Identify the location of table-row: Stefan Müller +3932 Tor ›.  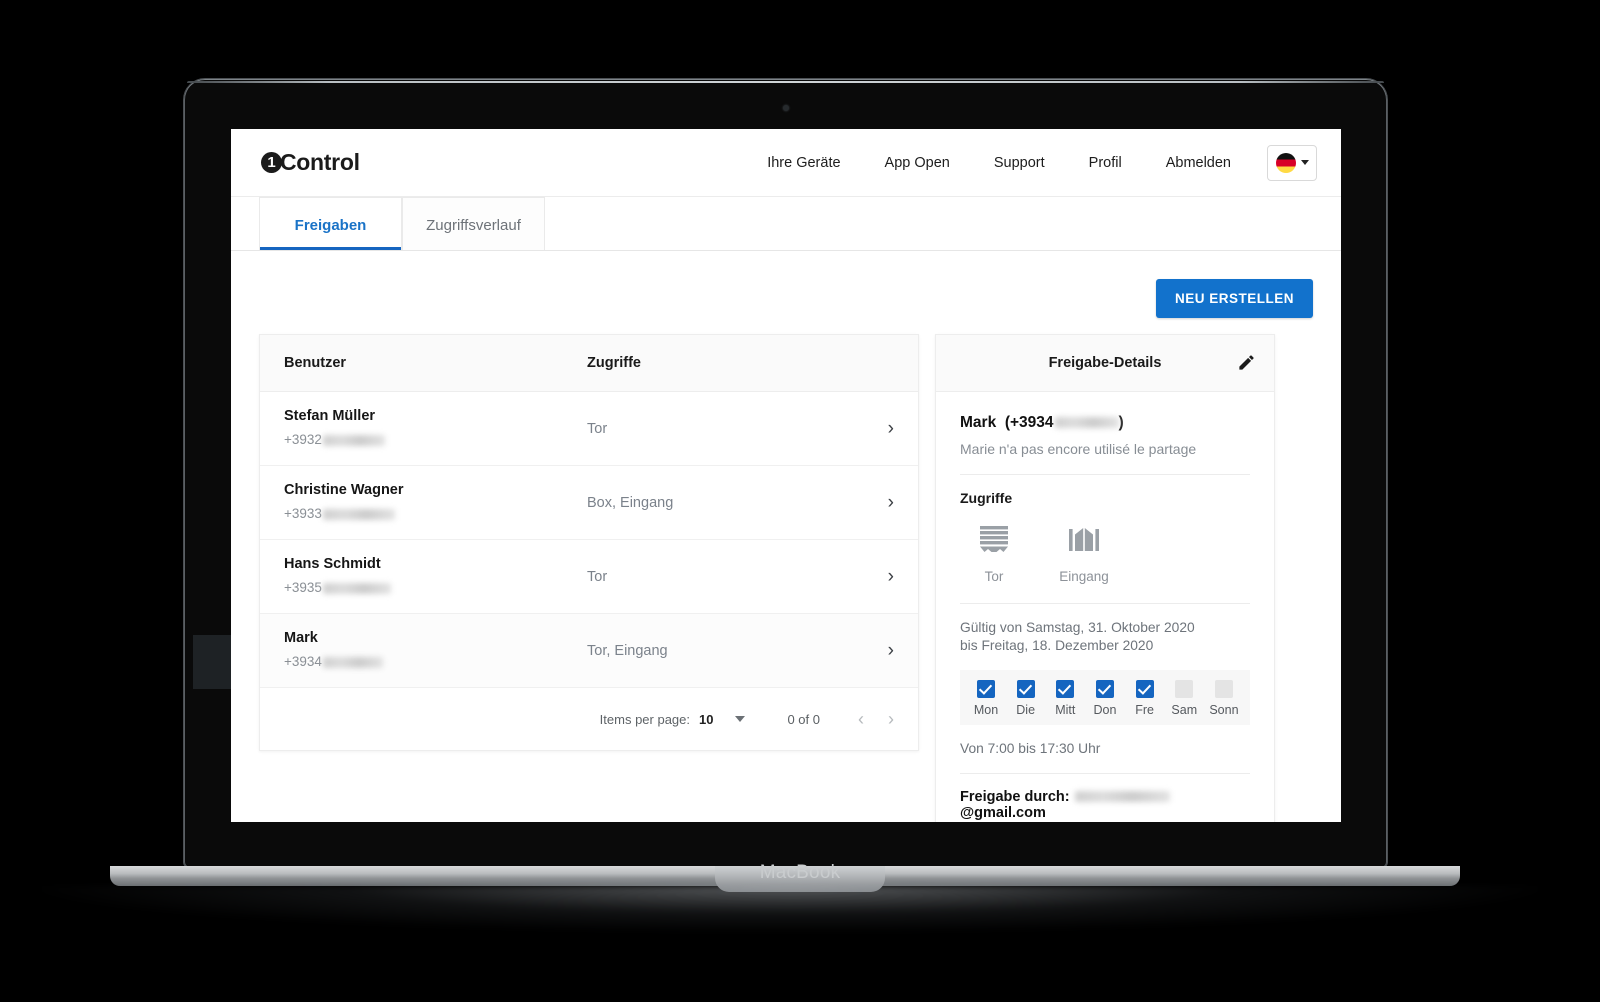
(589, 429).